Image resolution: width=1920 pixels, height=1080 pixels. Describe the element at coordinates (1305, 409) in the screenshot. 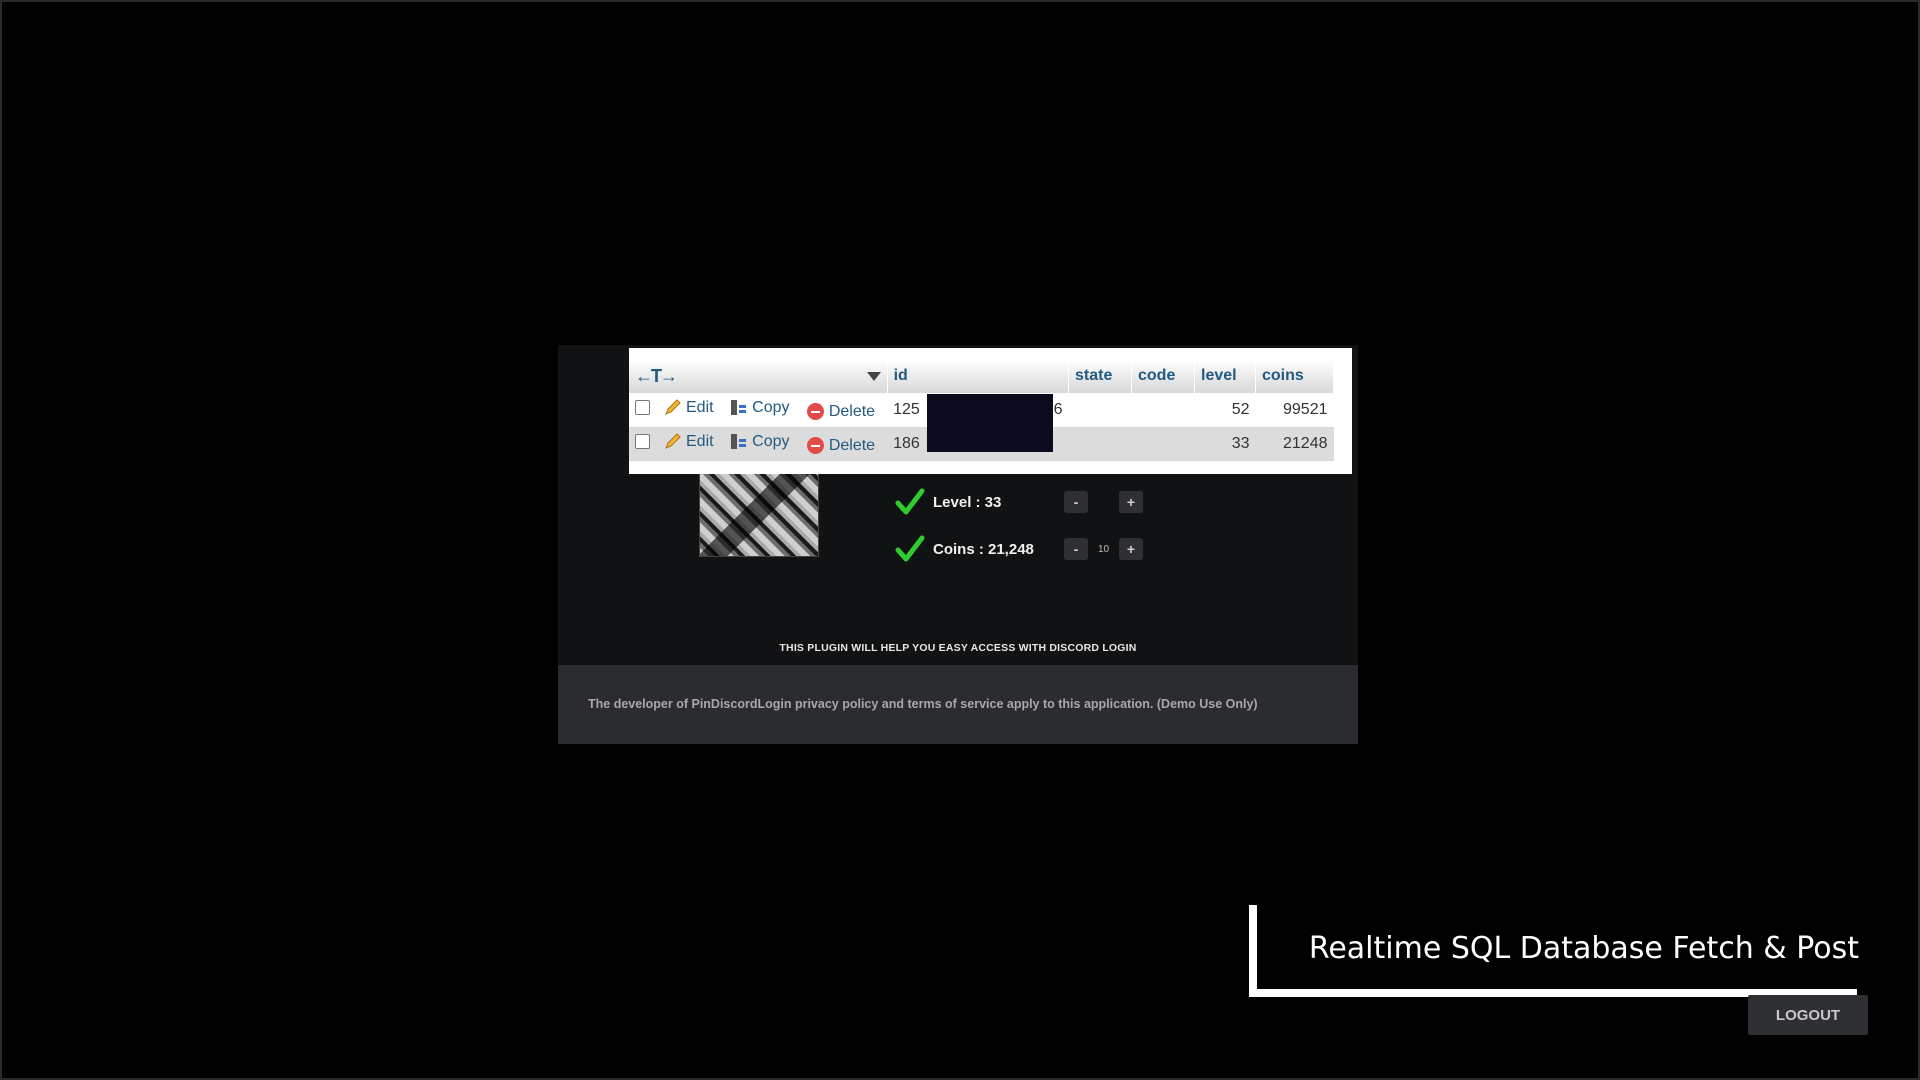

I see `coins-cell: 99521` at that location.